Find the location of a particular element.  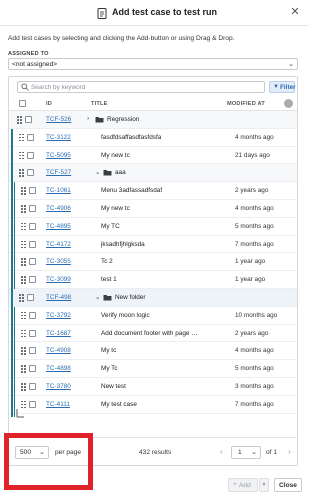

search-box is located at coordinates (141, 87).